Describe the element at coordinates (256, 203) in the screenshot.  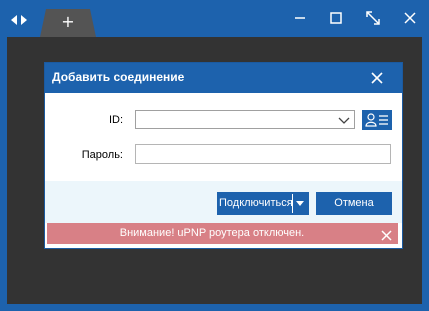
I see `connect-button-label: Подключиться` at that location.